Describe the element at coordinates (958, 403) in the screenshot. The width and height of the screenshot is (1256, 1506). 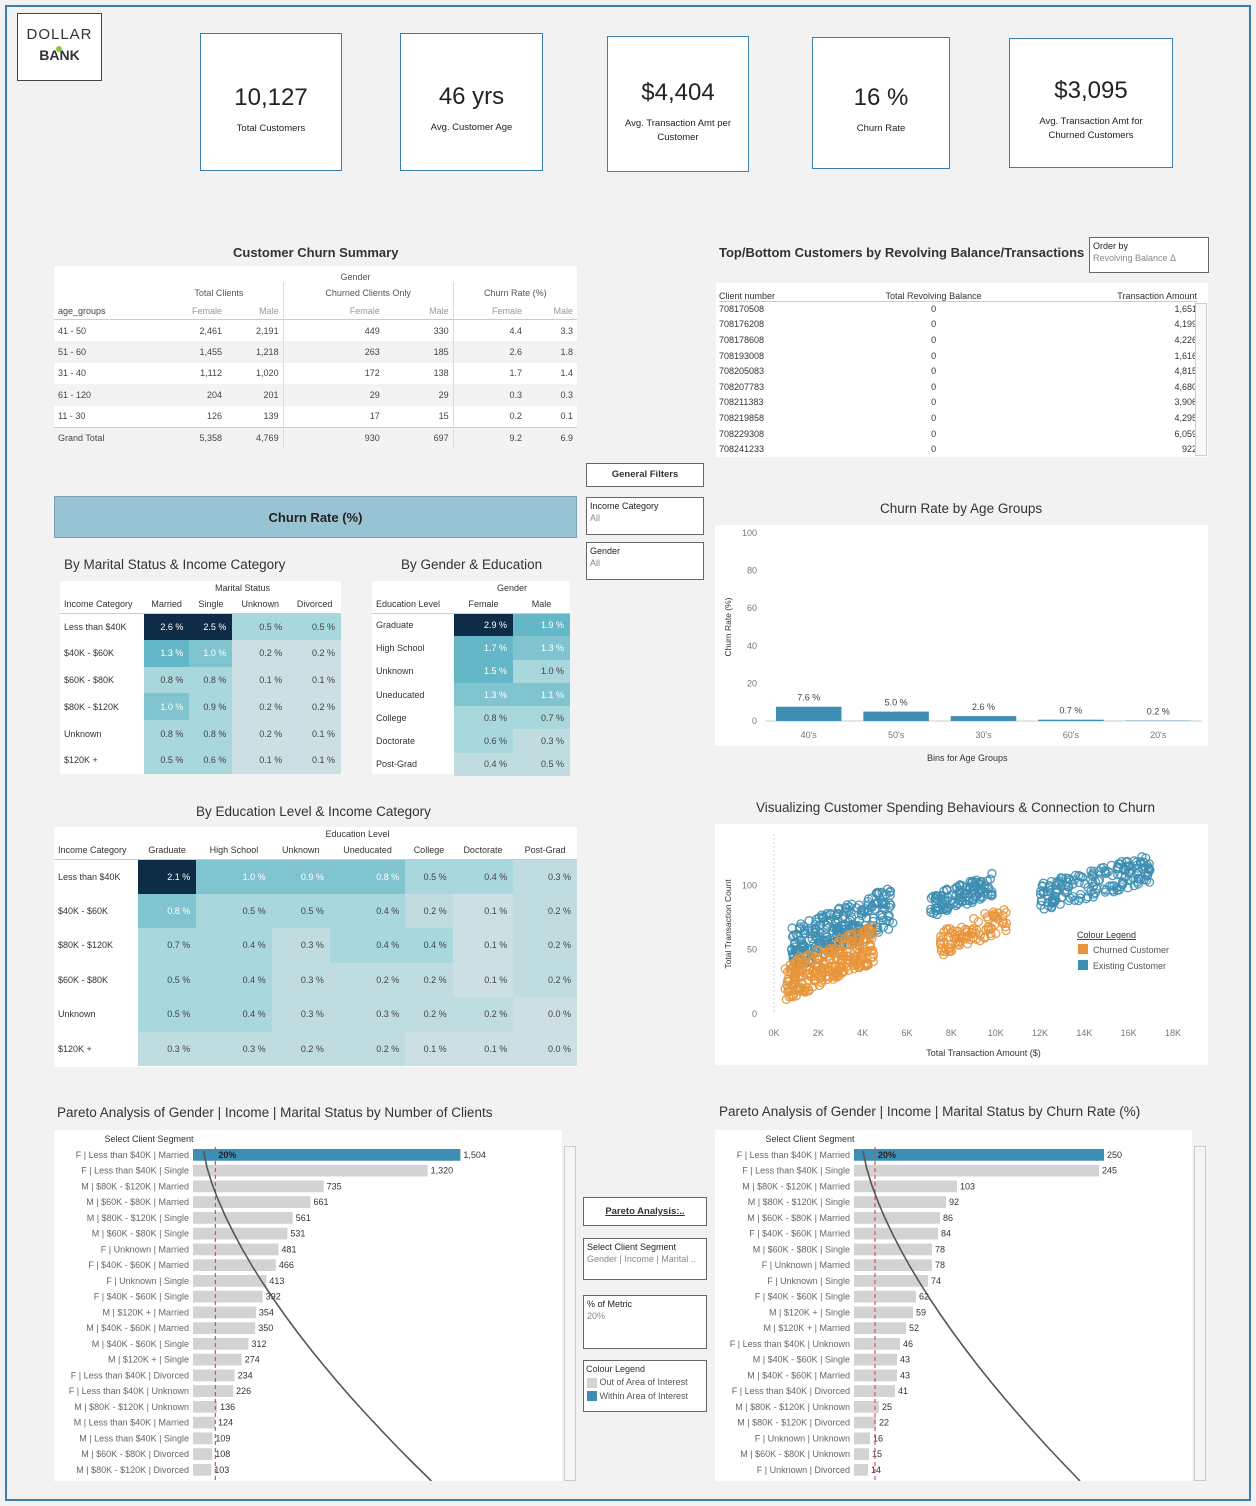
I see `table-row: 708211383 0 3,906` at that location.